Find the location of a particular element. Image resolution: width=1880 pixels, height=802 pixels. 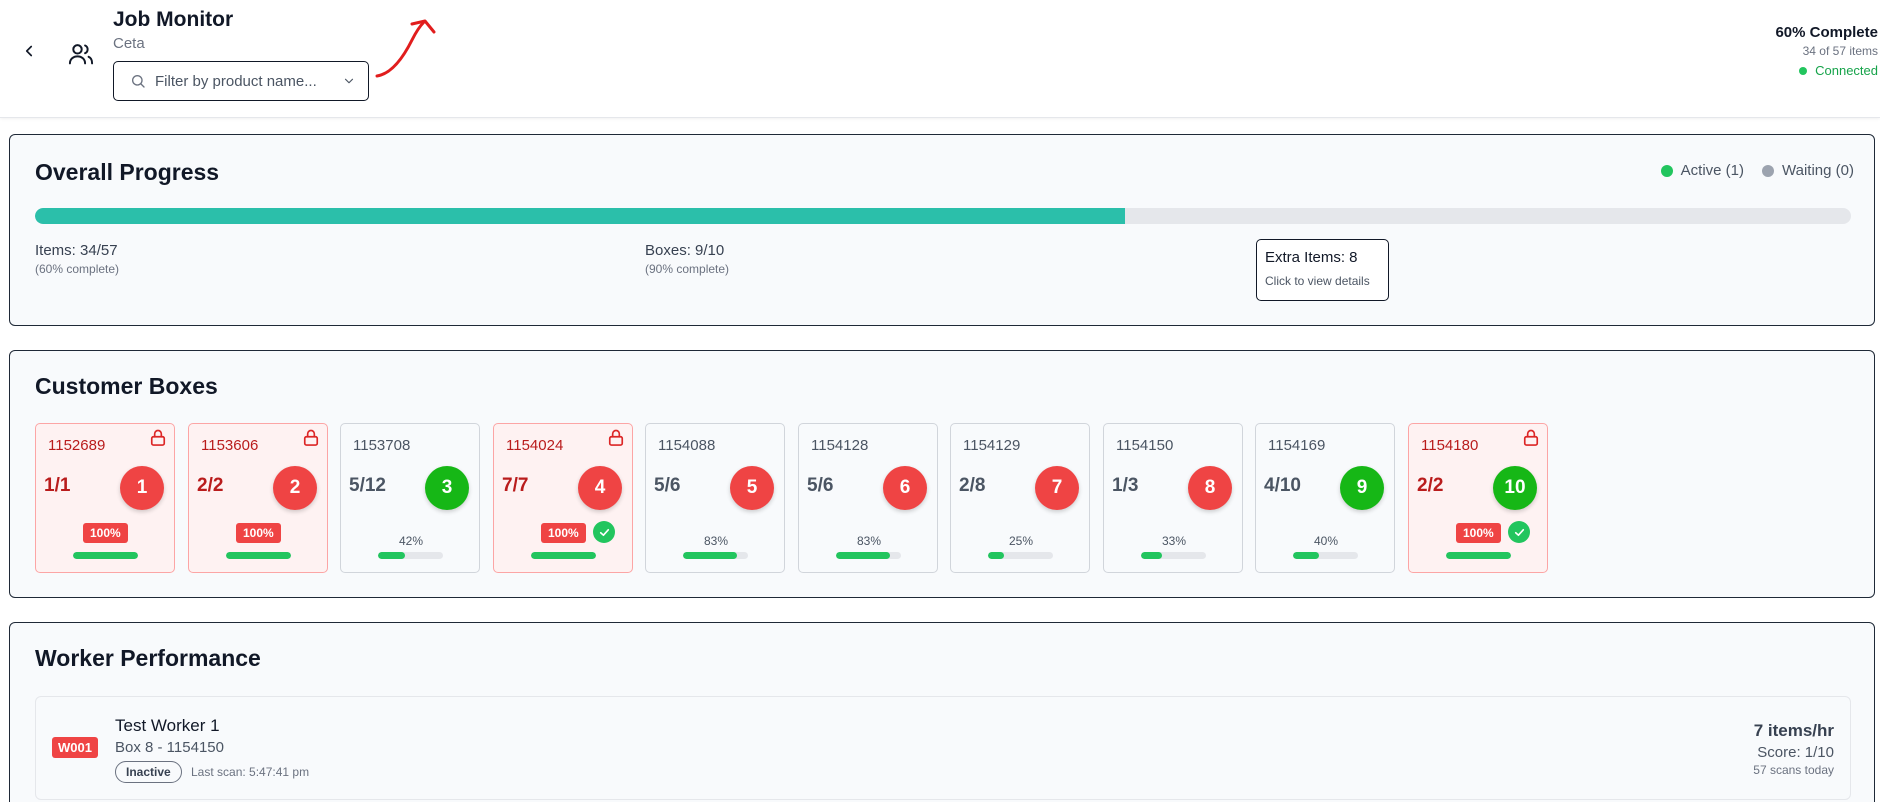

customer-box-tile: 1154150 1/3 8 33% is located at coordinates (1173, 498).